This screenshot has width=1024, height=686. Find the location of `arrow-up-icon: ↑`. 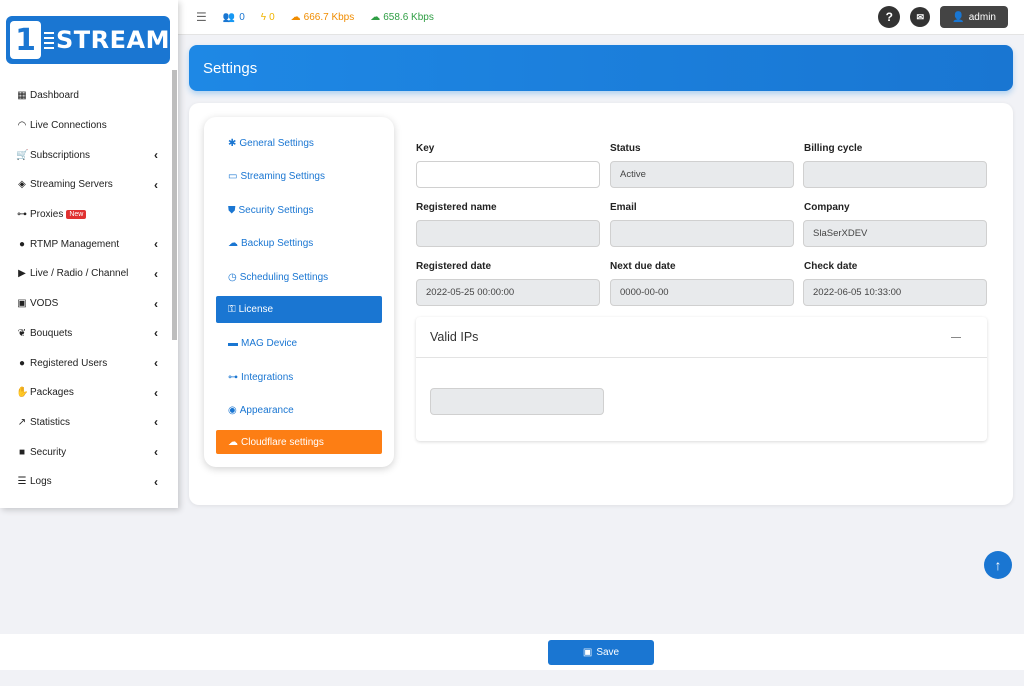

arrow-up-icon: ↑ is located at coordinates (998, 565).